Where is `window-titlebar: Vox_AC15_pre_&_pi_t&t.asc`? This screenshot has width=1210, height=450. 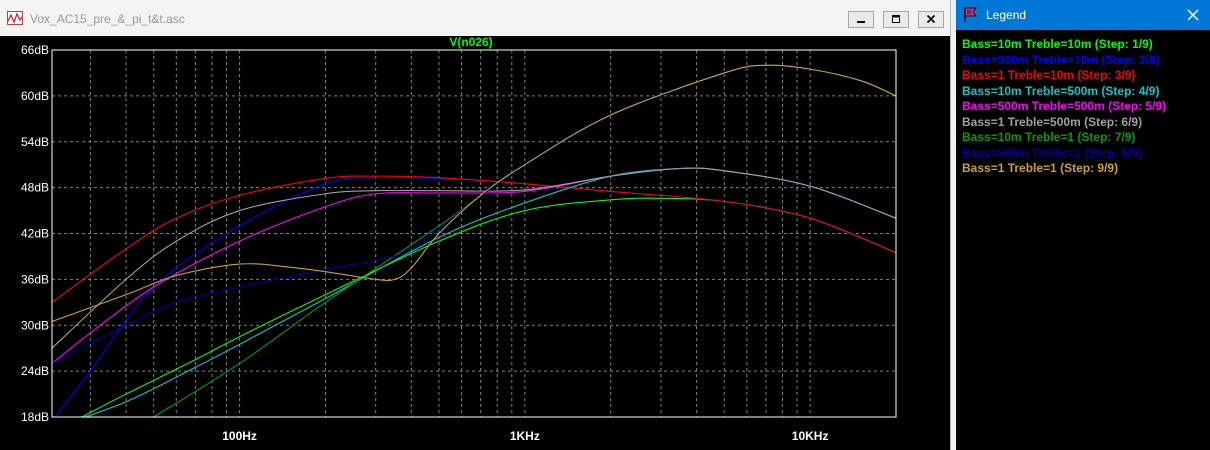 window-titlebar: Vox_AC15_pre_&_pi_t&t.asc is located at coordinates (475, 18).